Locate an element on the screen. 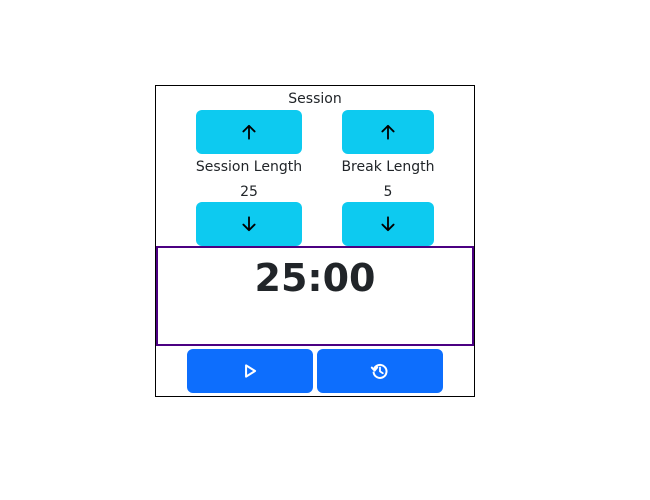 The height and width of the screenshot is (500, 650). session-increment-button is located at coordinates (249, 132).